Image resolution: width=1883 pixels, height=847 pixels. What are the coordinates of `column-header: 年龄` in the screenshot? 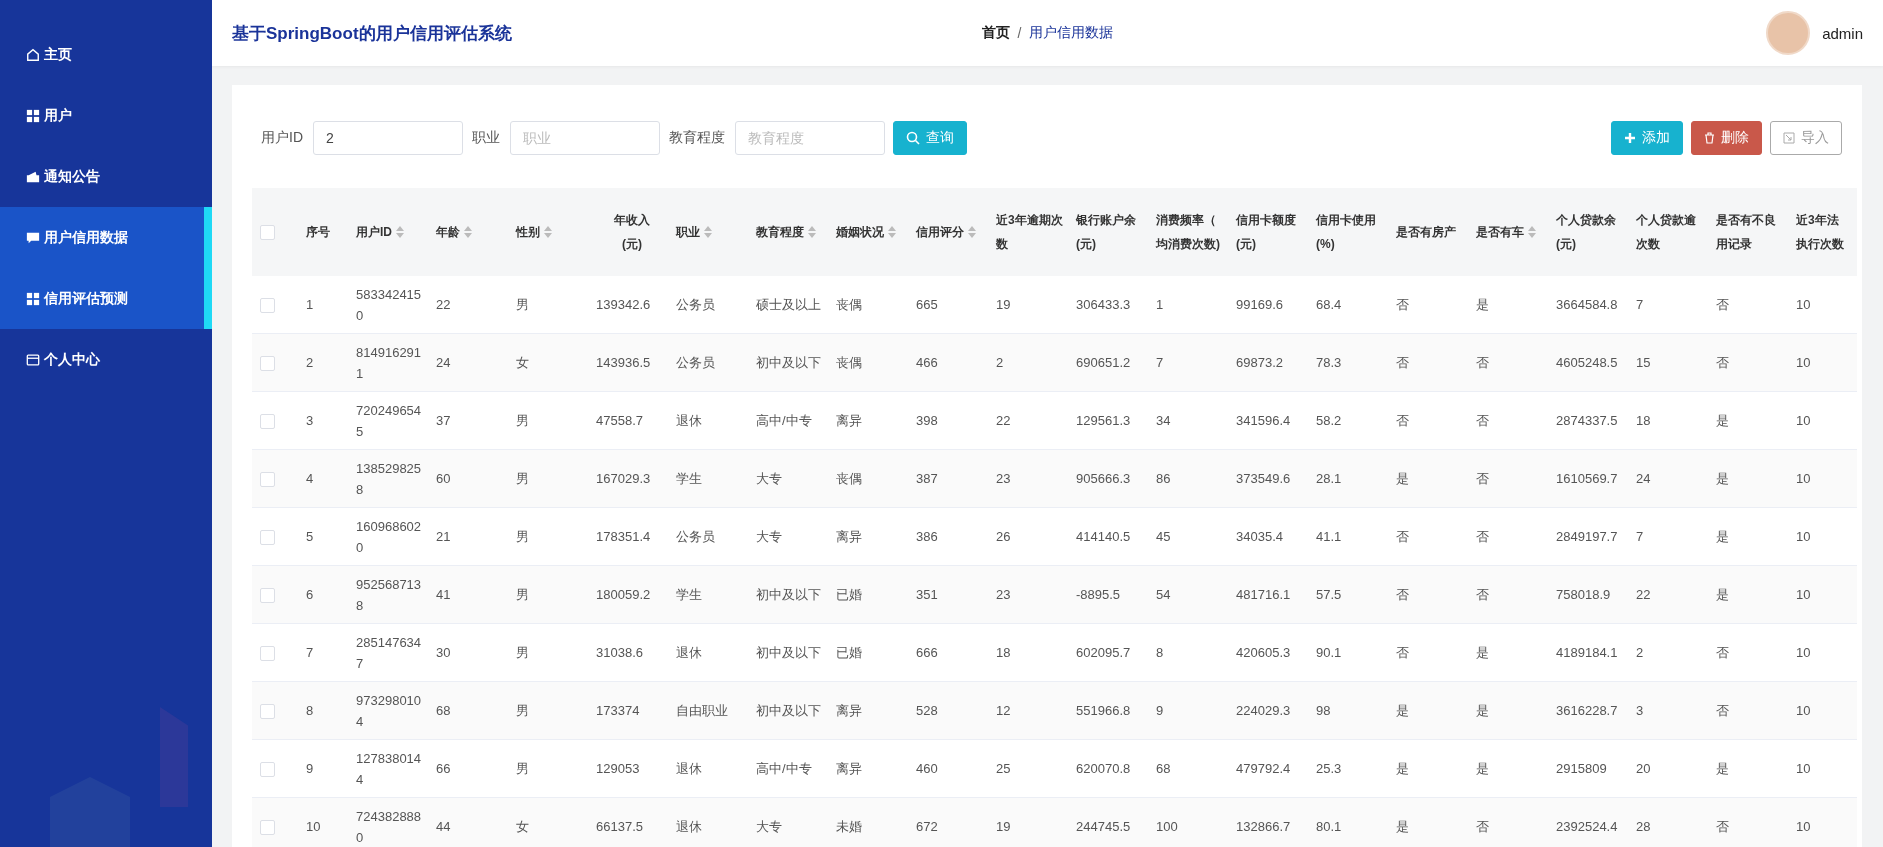 It's located at (448, 232).